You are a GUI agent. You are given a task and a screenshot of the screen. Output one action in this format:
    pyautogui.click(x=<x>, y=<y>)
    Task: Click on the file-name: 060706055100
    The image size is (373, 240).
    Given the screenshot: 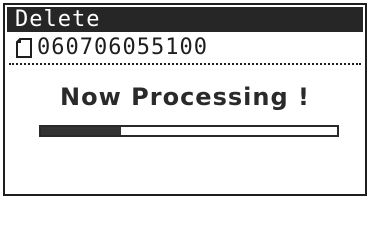 What is the action you would take?
    pyautogui.click(x=122, y=47)
    